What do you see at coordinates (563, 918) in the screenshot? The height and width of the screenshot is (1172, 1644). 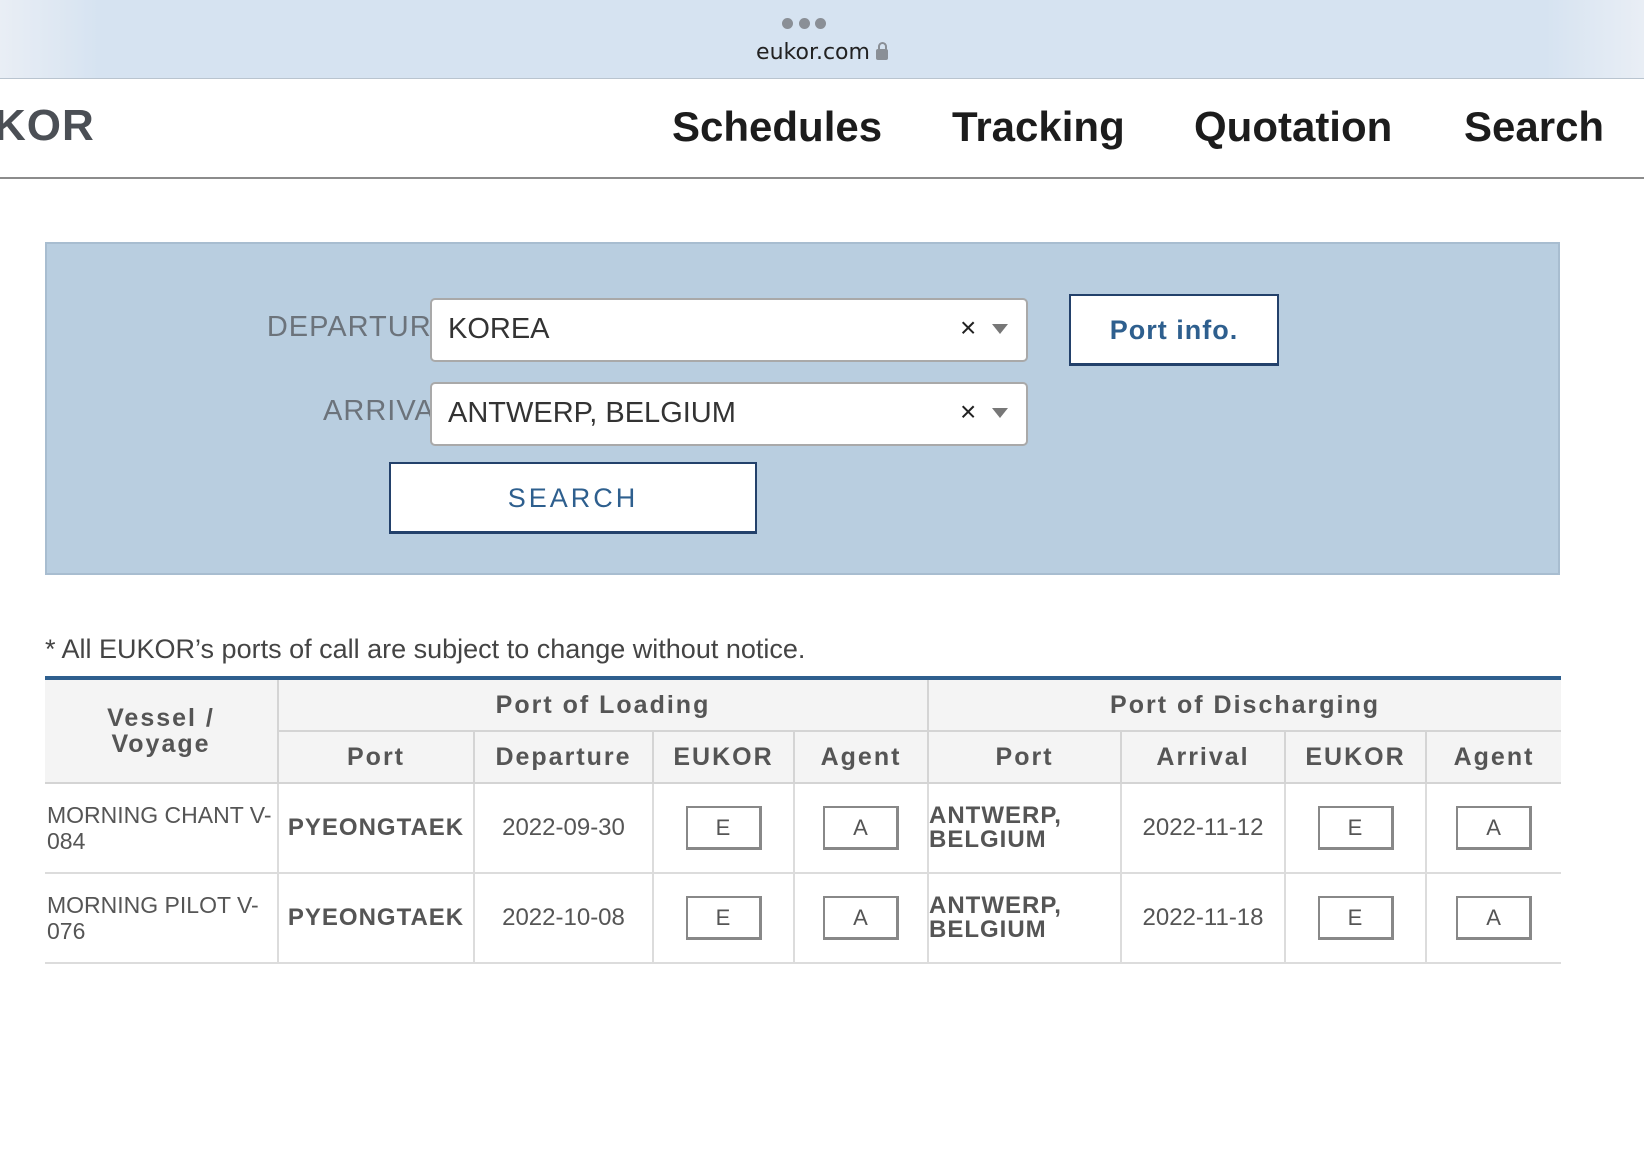 I see `departure-cell: 2022-10-08` at bounding box center [563, 918].